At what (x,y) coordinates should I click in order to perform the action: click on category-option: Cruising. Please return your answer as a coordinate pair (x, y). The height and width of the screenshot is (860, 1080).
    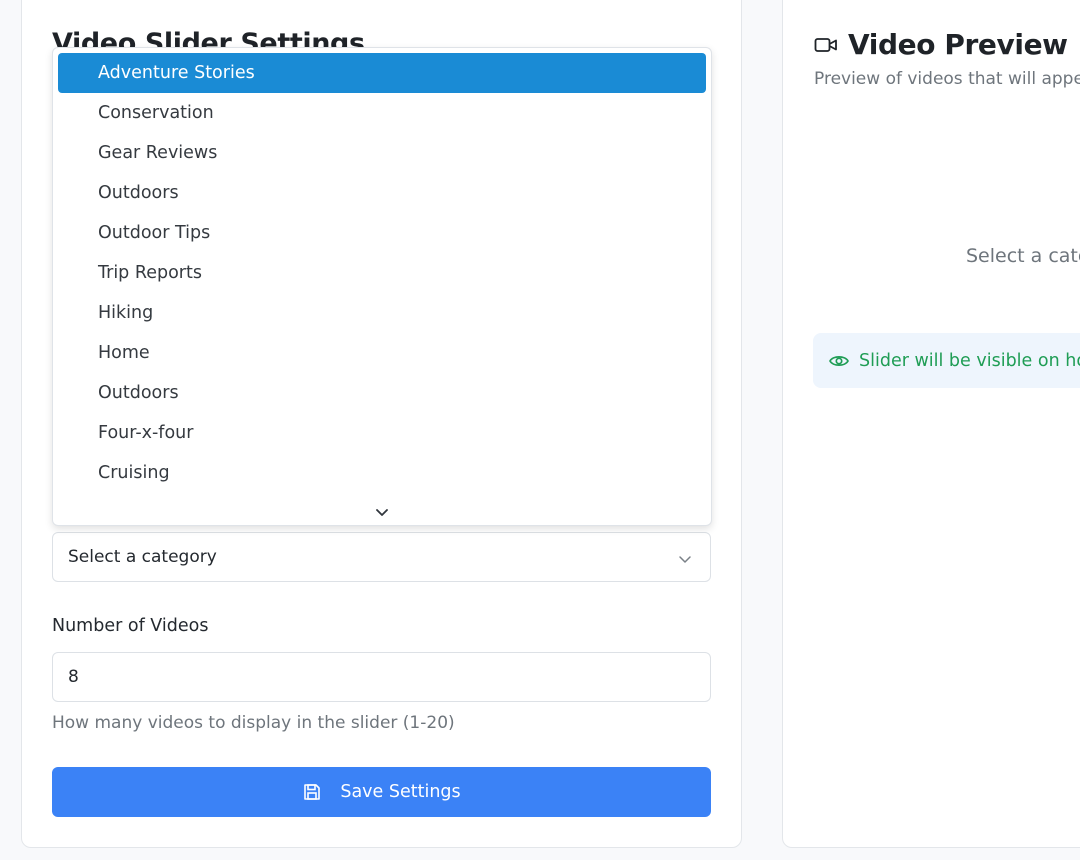
    Looking at the image, I should click on (382, 473).